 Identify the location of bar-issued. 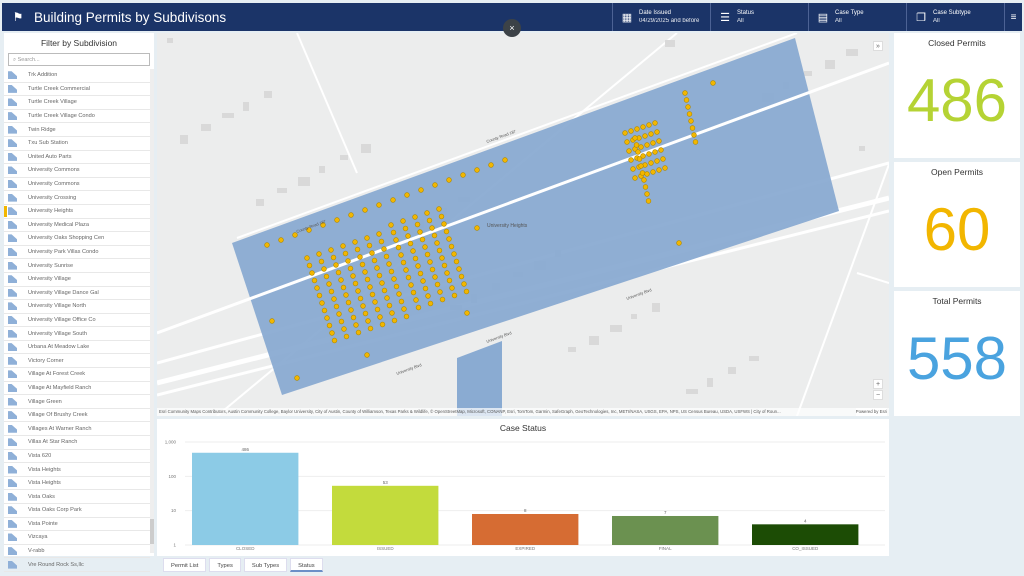
(385, 515).